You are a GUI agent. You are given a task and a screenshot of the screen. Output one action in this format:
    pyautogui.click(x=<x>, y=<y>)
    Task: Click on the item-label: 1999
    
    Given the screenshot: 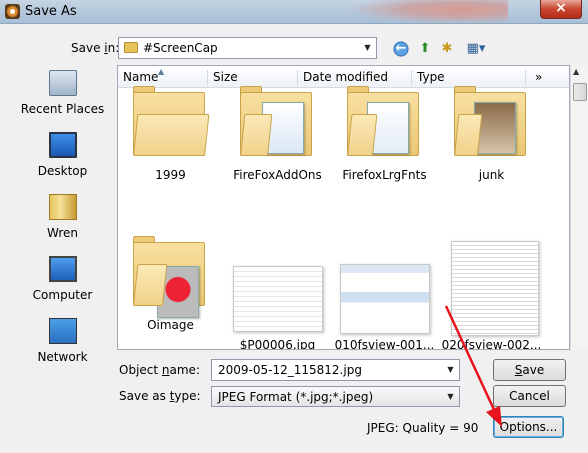 What is the action you would take?
    pyautogui.click(x=170, y=175)
    